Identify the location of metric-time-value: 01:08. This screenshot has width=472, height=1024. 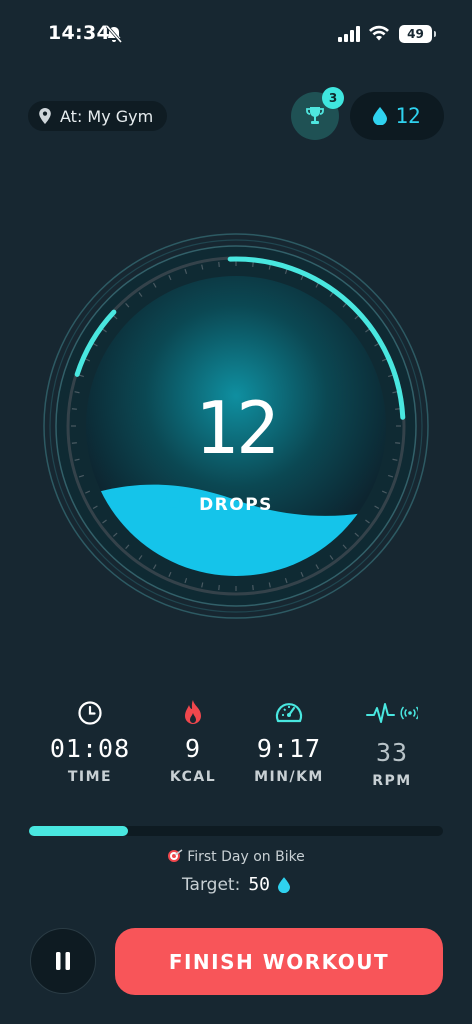
(90, 748).